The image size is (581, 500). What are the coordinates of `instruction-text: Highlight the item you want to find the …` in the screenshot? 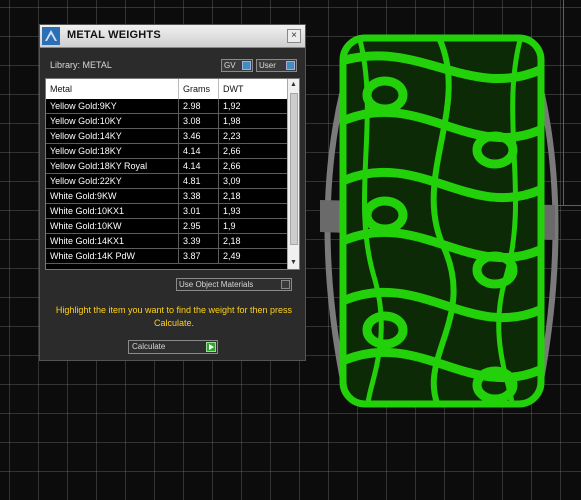 It's located at (174, 316).